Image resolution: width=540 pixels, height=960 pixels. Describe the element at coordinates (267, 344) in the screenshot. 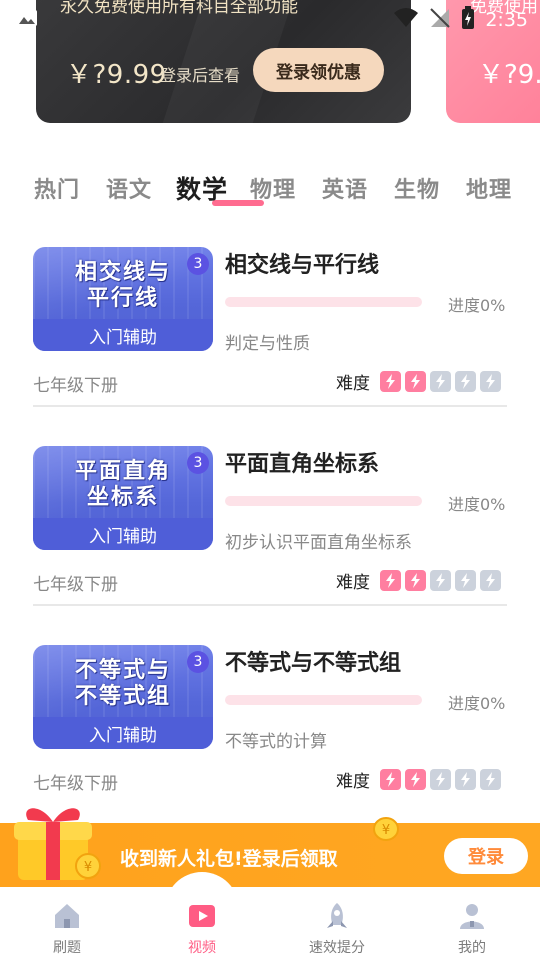

I see `course-description: 判定与性质` at that location.